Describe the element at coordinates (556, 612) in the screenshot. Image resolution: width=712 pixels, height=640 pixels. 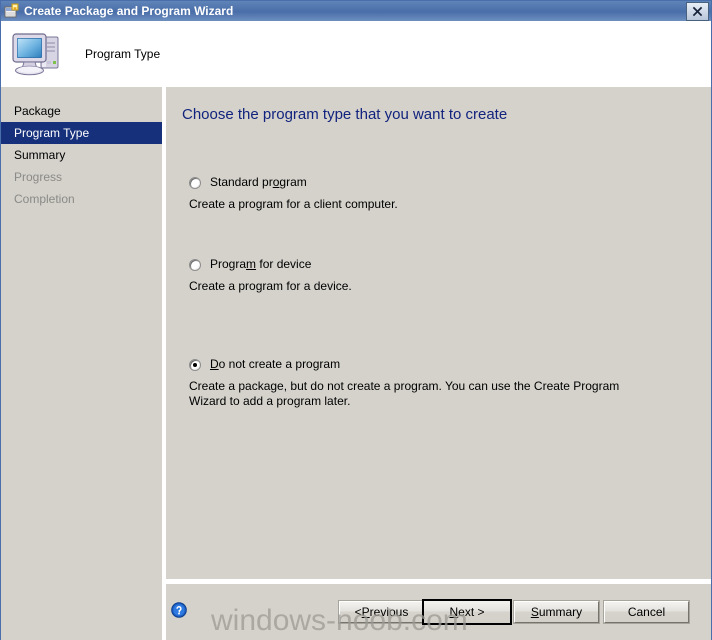
I see `summary-button: Summary` at that location.